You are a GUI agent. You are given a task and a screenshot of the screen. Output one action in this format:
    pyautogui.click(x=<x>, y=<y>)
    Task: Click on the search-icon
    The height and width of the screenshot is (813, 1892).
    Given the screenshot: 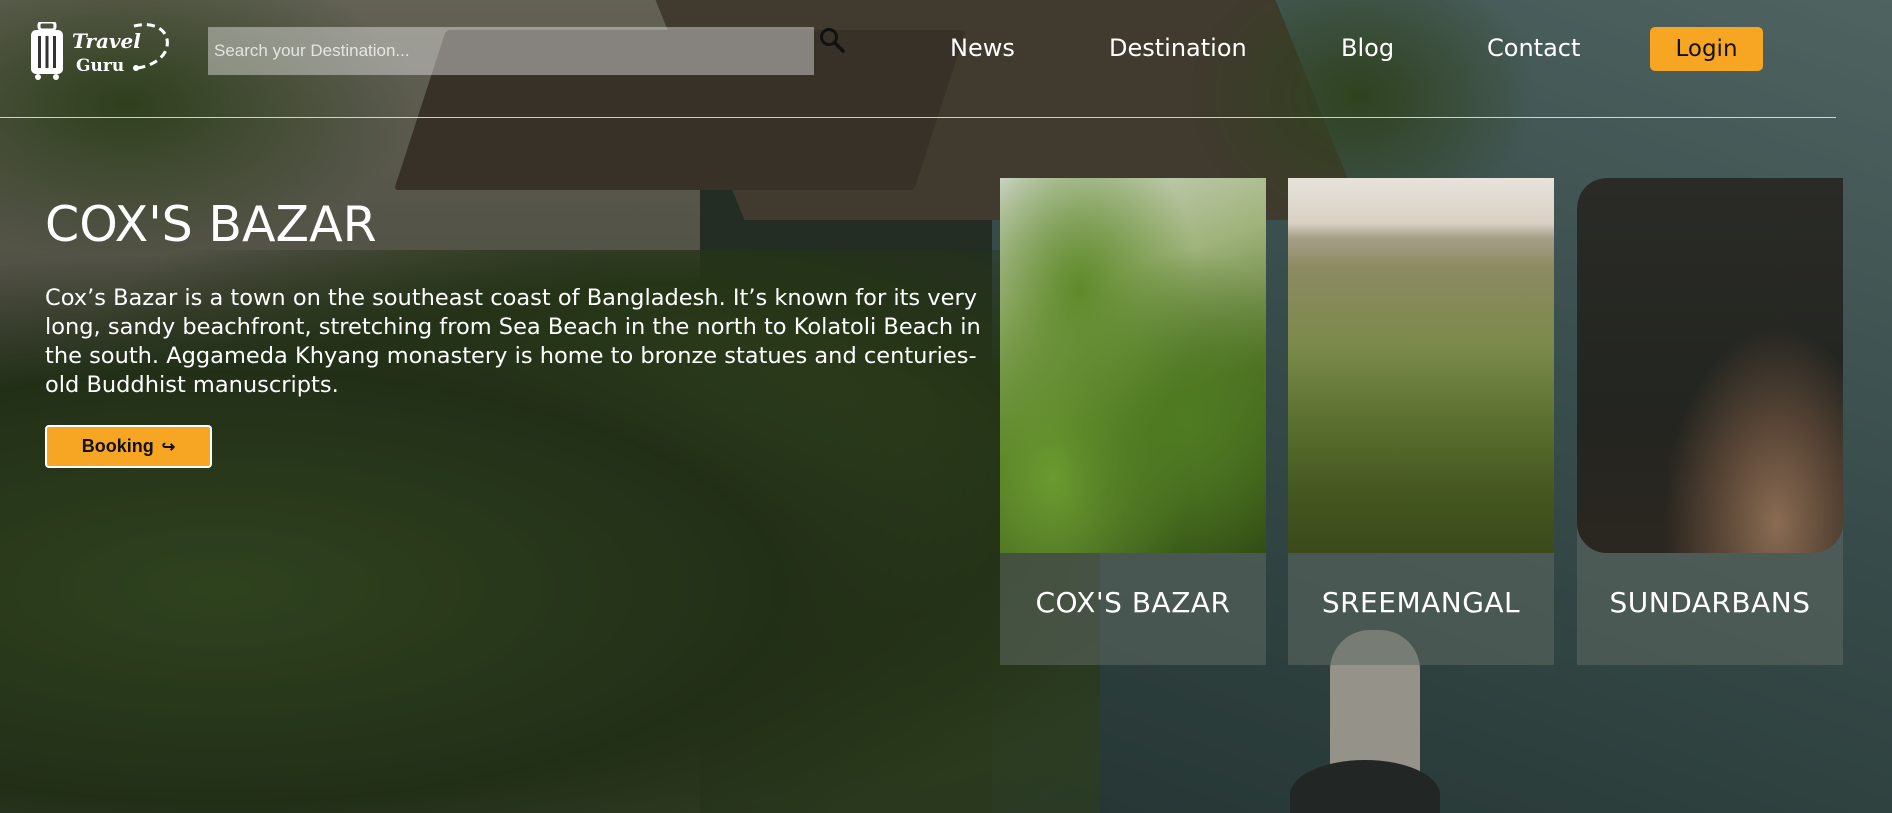 What is the action you would take?
    pyautogui.click(x=832, y=40)
    